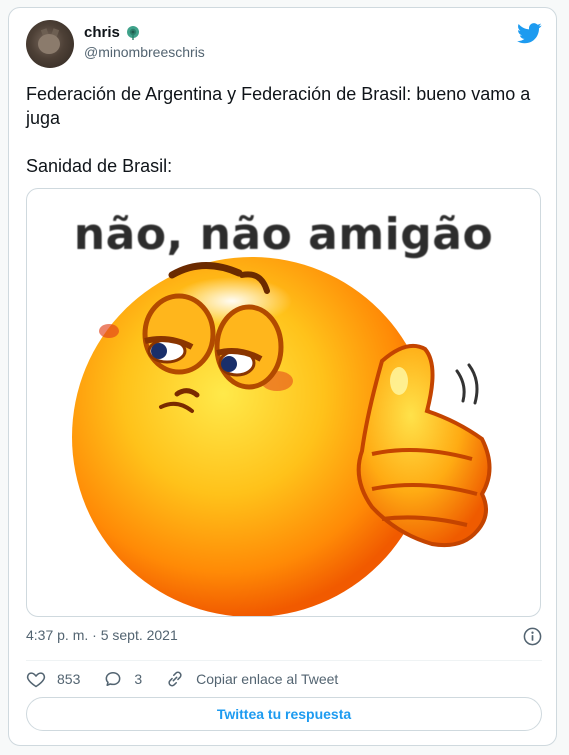 The height and width of the screenshot is (755, 569). Describe the element at coordinates (284, 637) in the screenshot. I see `timestamp-row: 4:37 p. m. · 5 sept. 2021` at that location.